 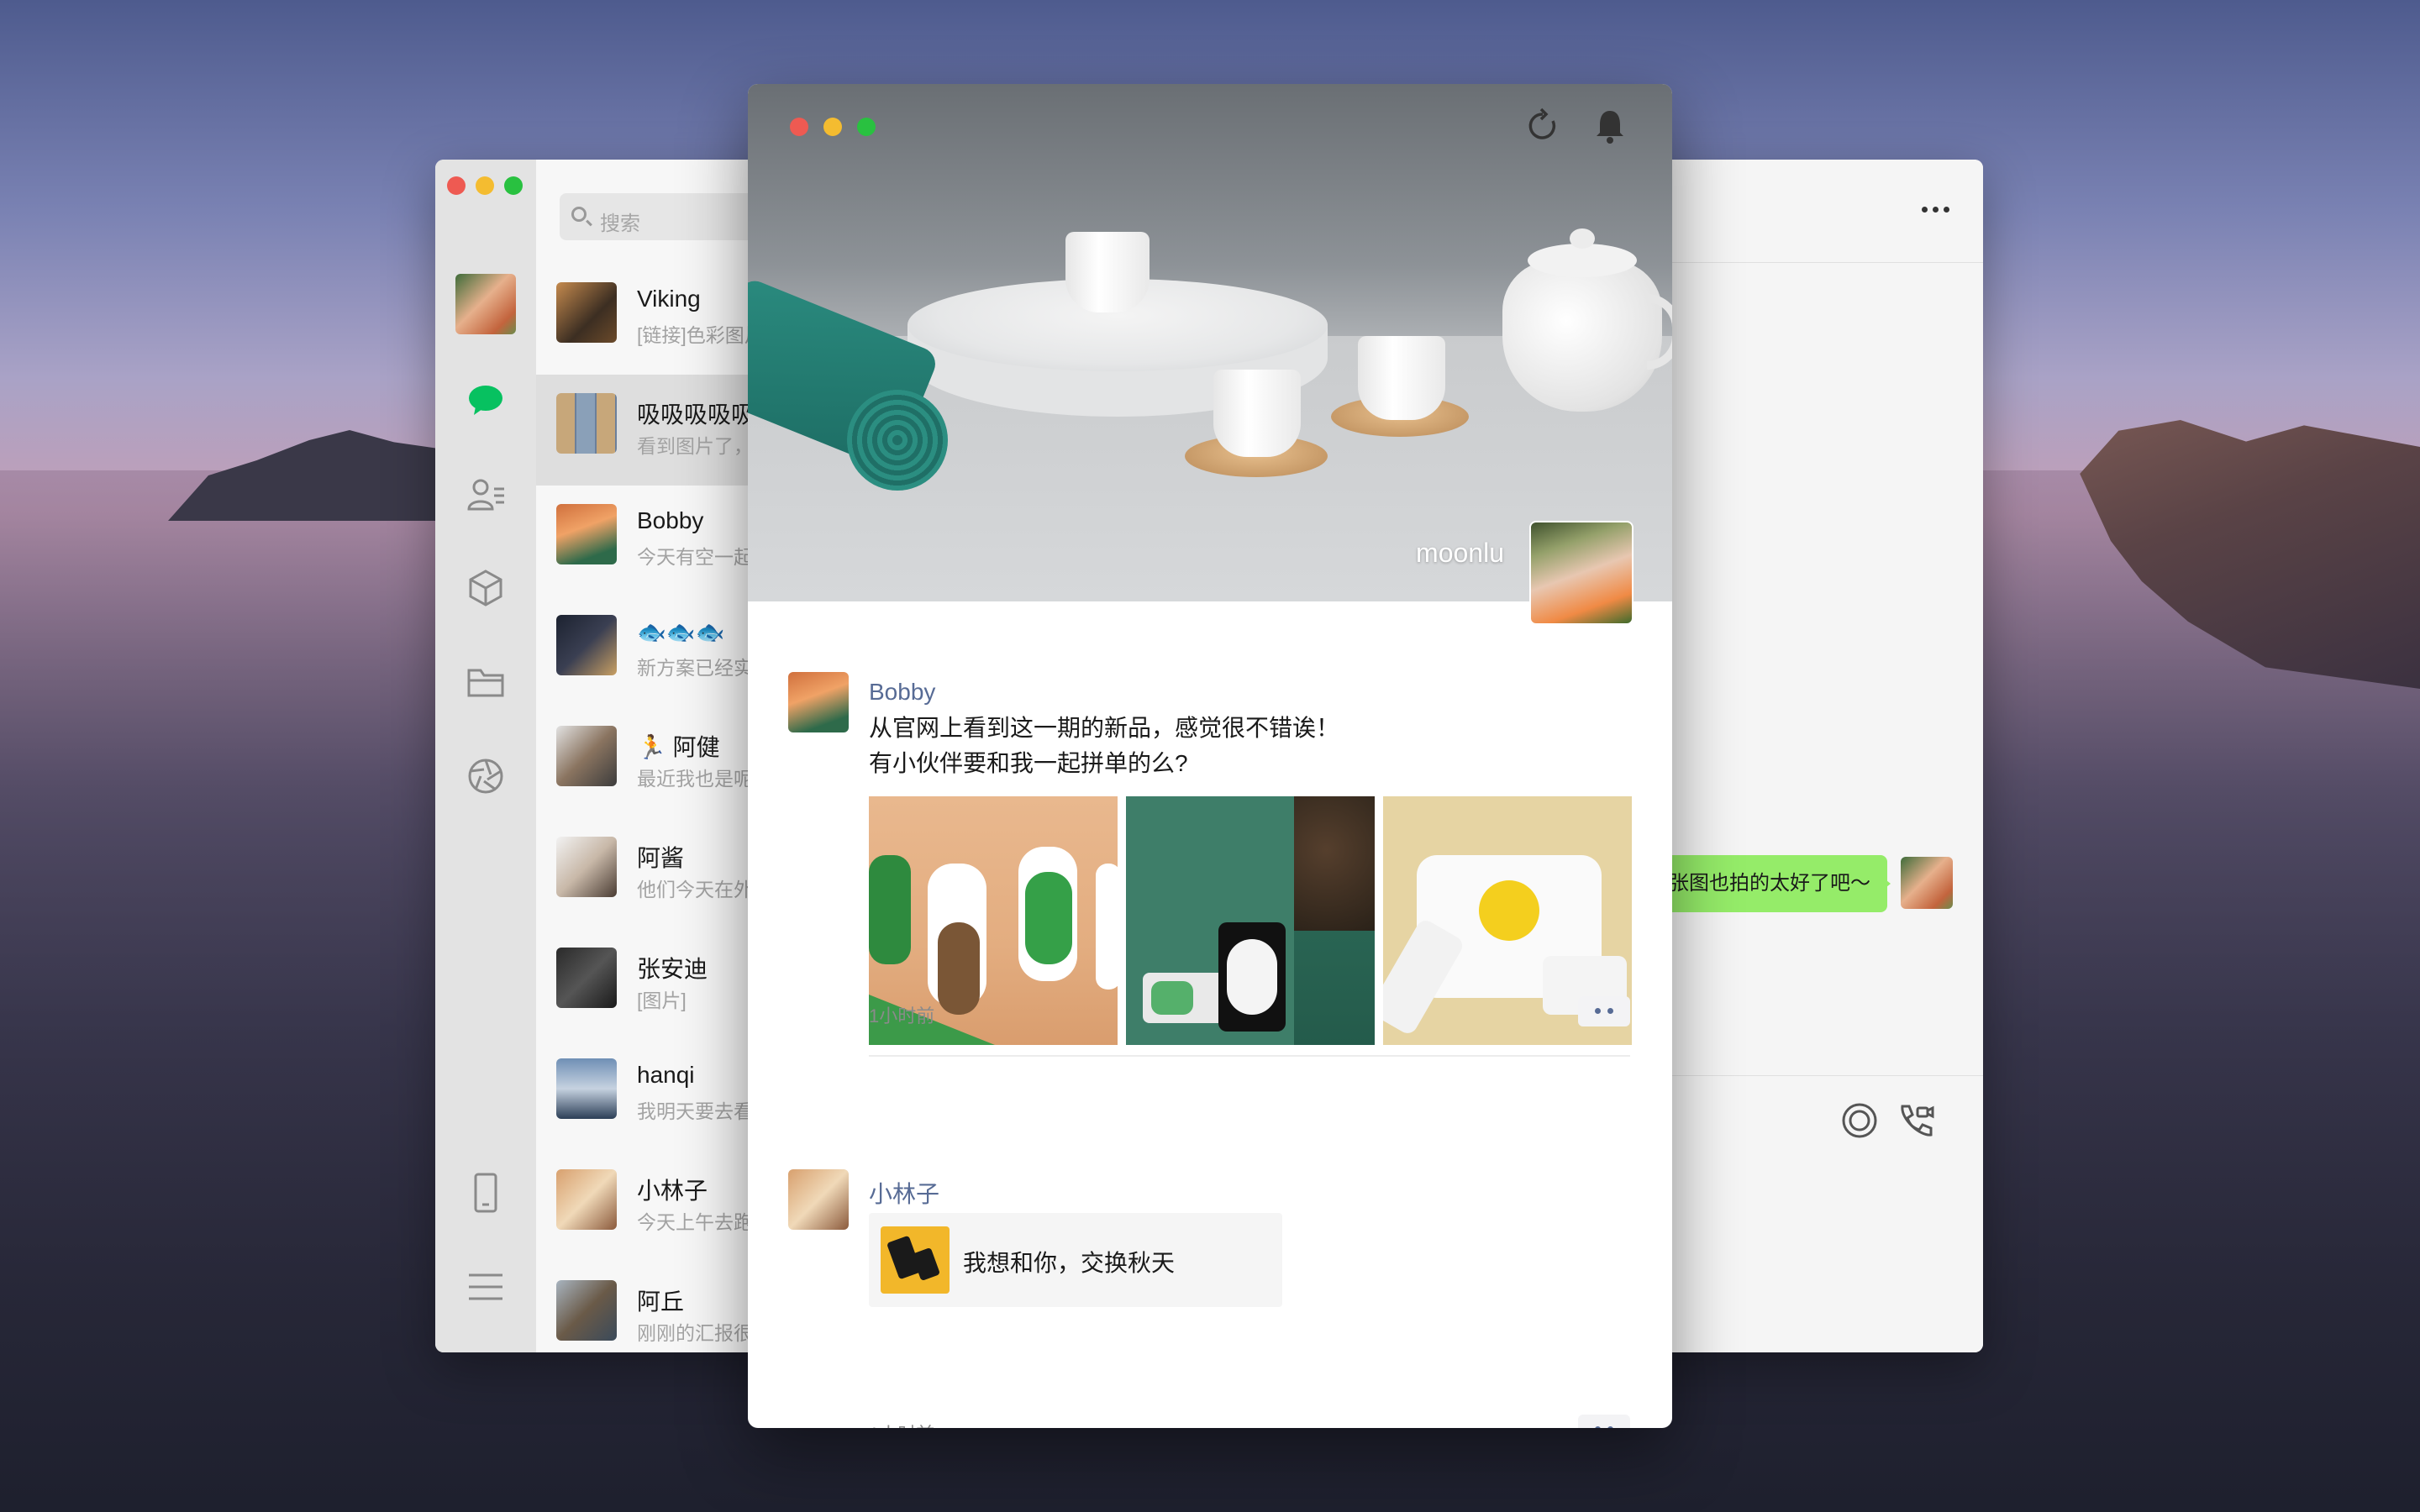 I want to click on moments-aperture-icon, so click(x=486, y=776).